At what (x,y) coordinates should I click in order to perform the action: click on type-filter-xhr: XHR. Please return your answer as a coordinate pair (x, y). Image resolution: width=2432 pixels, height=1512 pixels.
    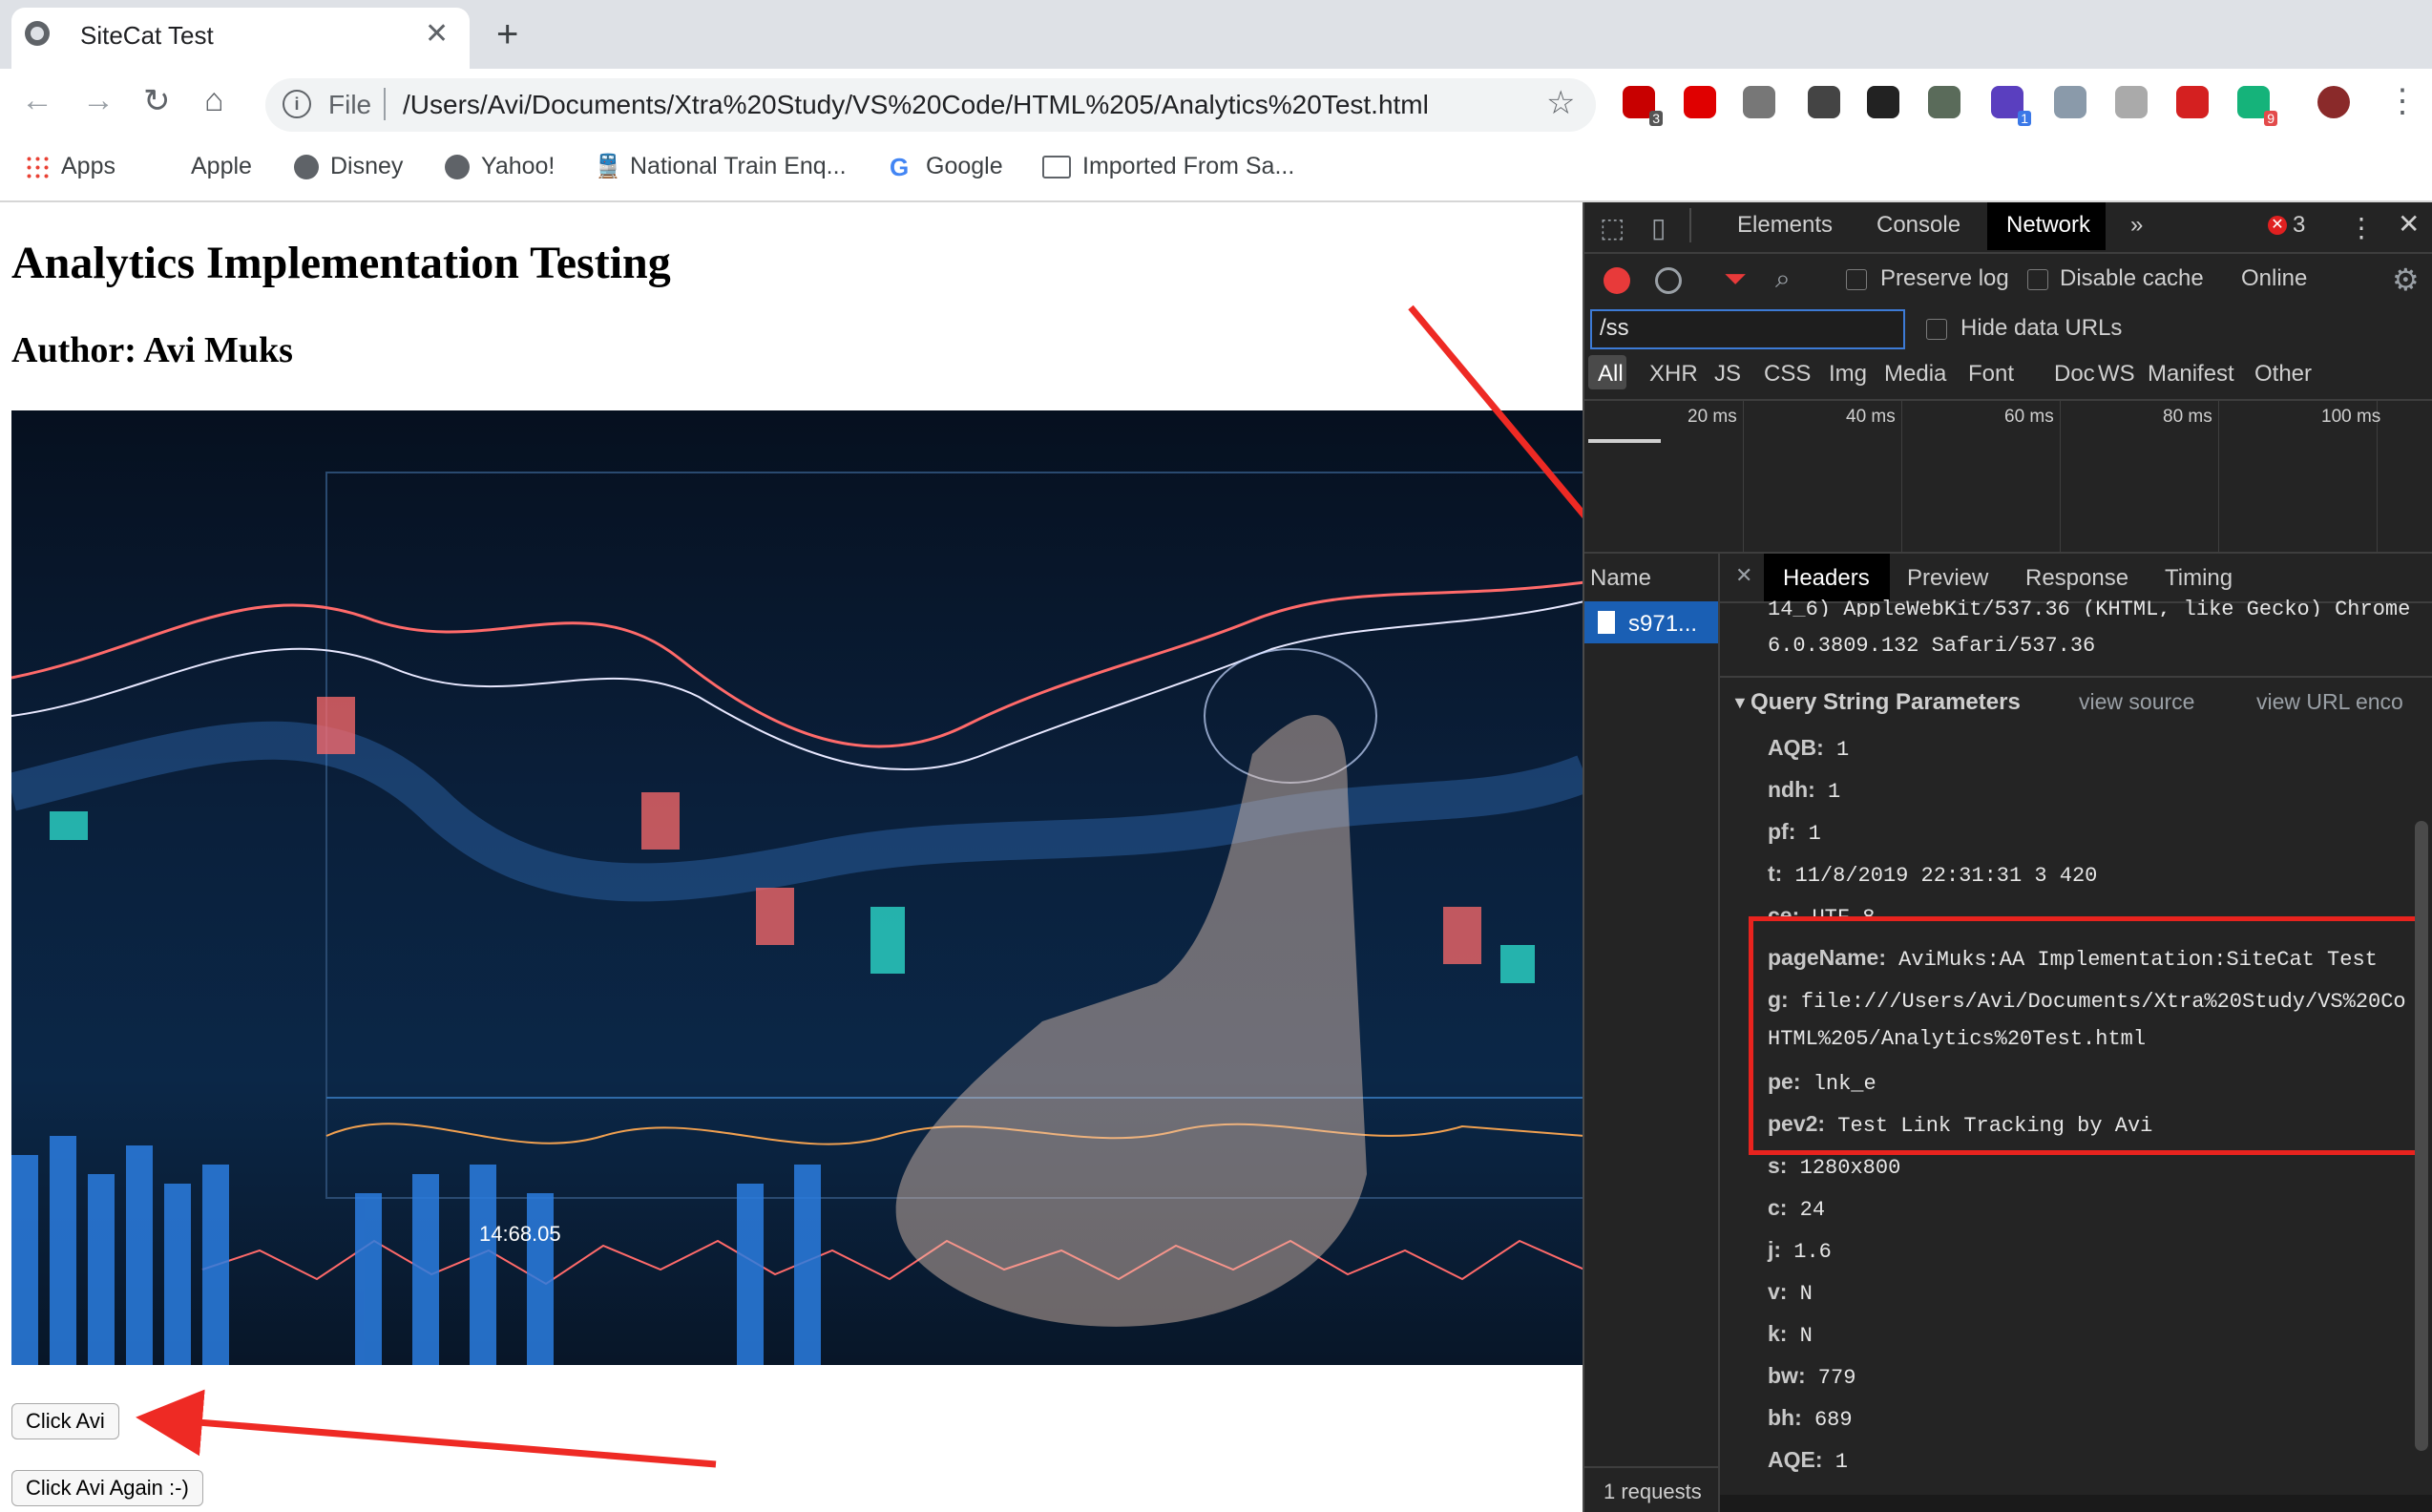
    Looking at the image, I should click on (1674, 375).